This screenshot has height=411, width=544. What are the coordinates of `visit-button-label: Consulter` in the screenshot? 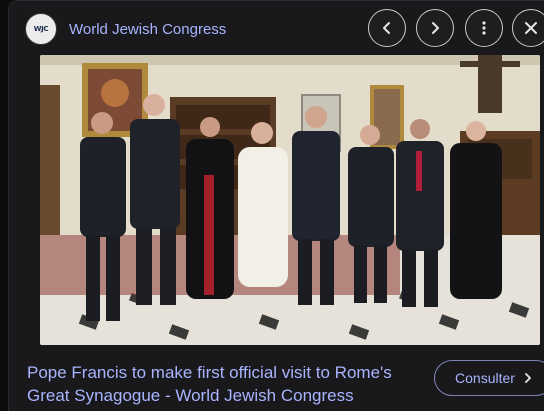 It's located at (485, 378).